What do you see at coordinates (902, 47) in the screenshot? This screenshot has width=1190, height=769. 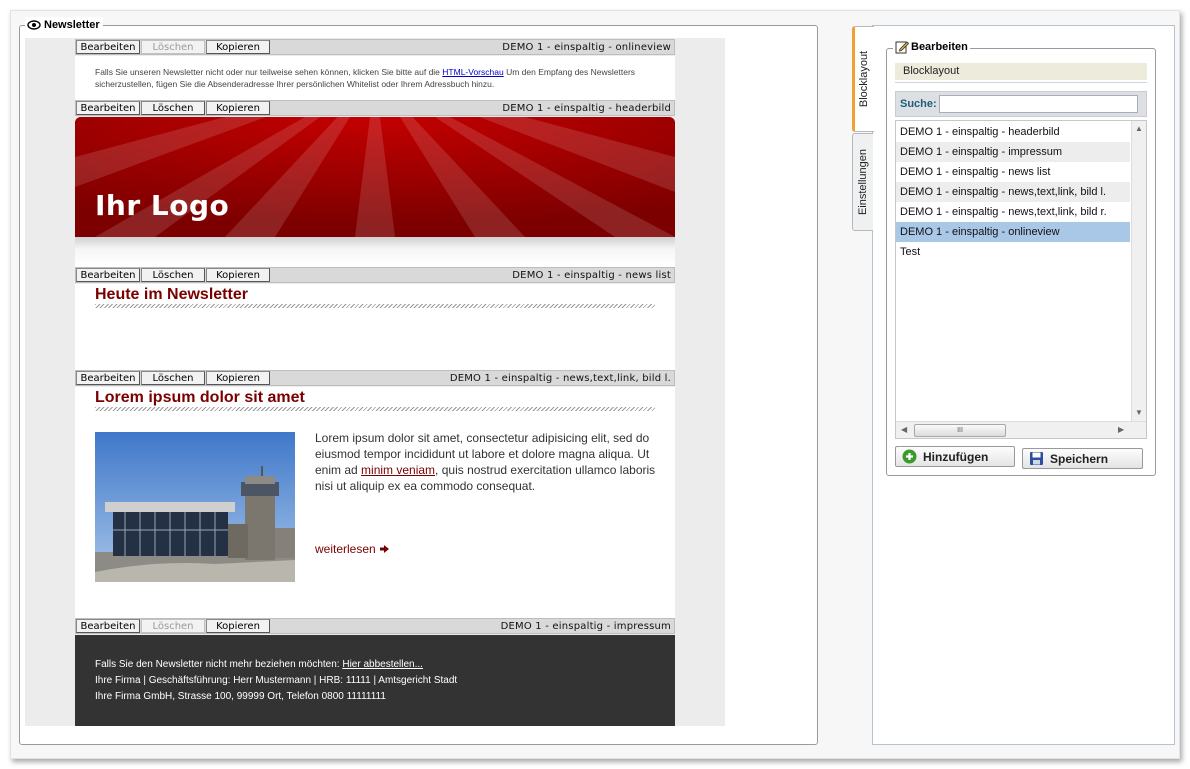 I see `edit-pencil-icon` at bounding box center [902, 47].